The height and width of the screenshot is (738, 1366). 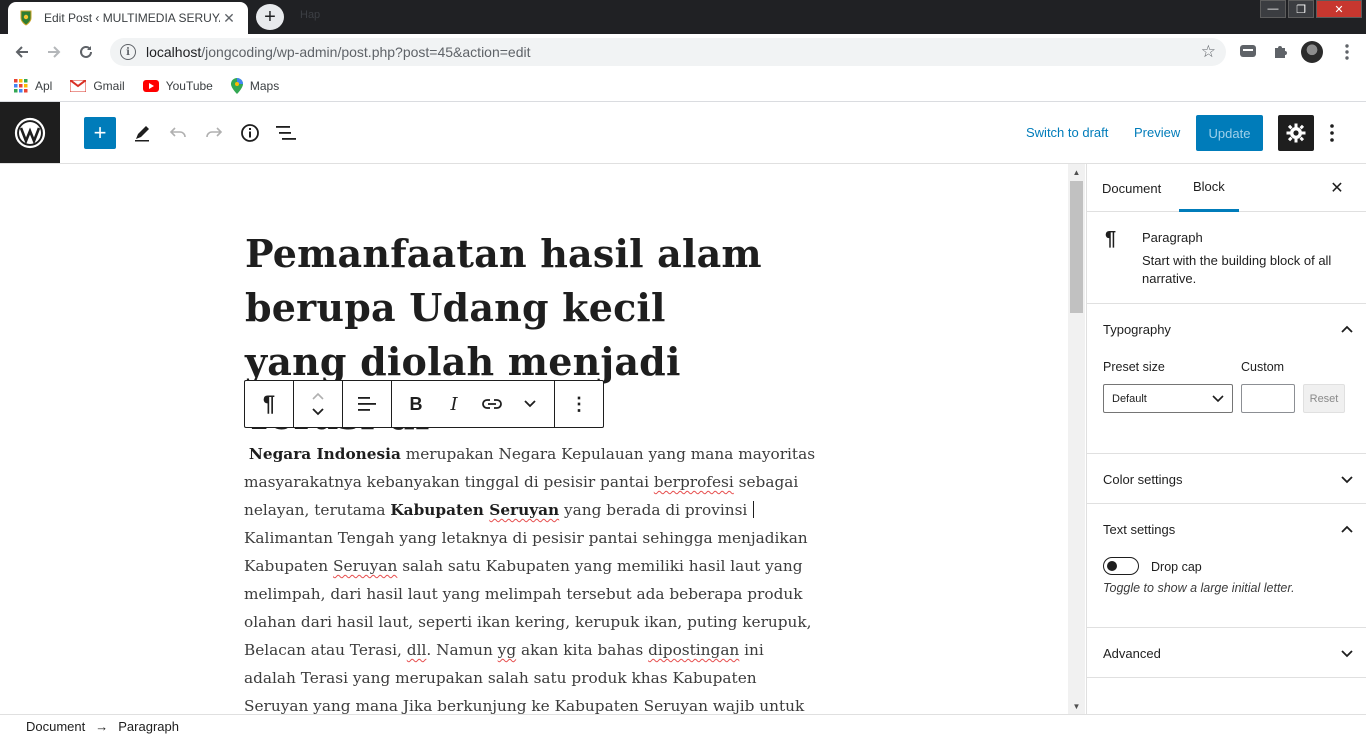 I want to click on panel-title: Color settings, so click(x=1143, y=479).